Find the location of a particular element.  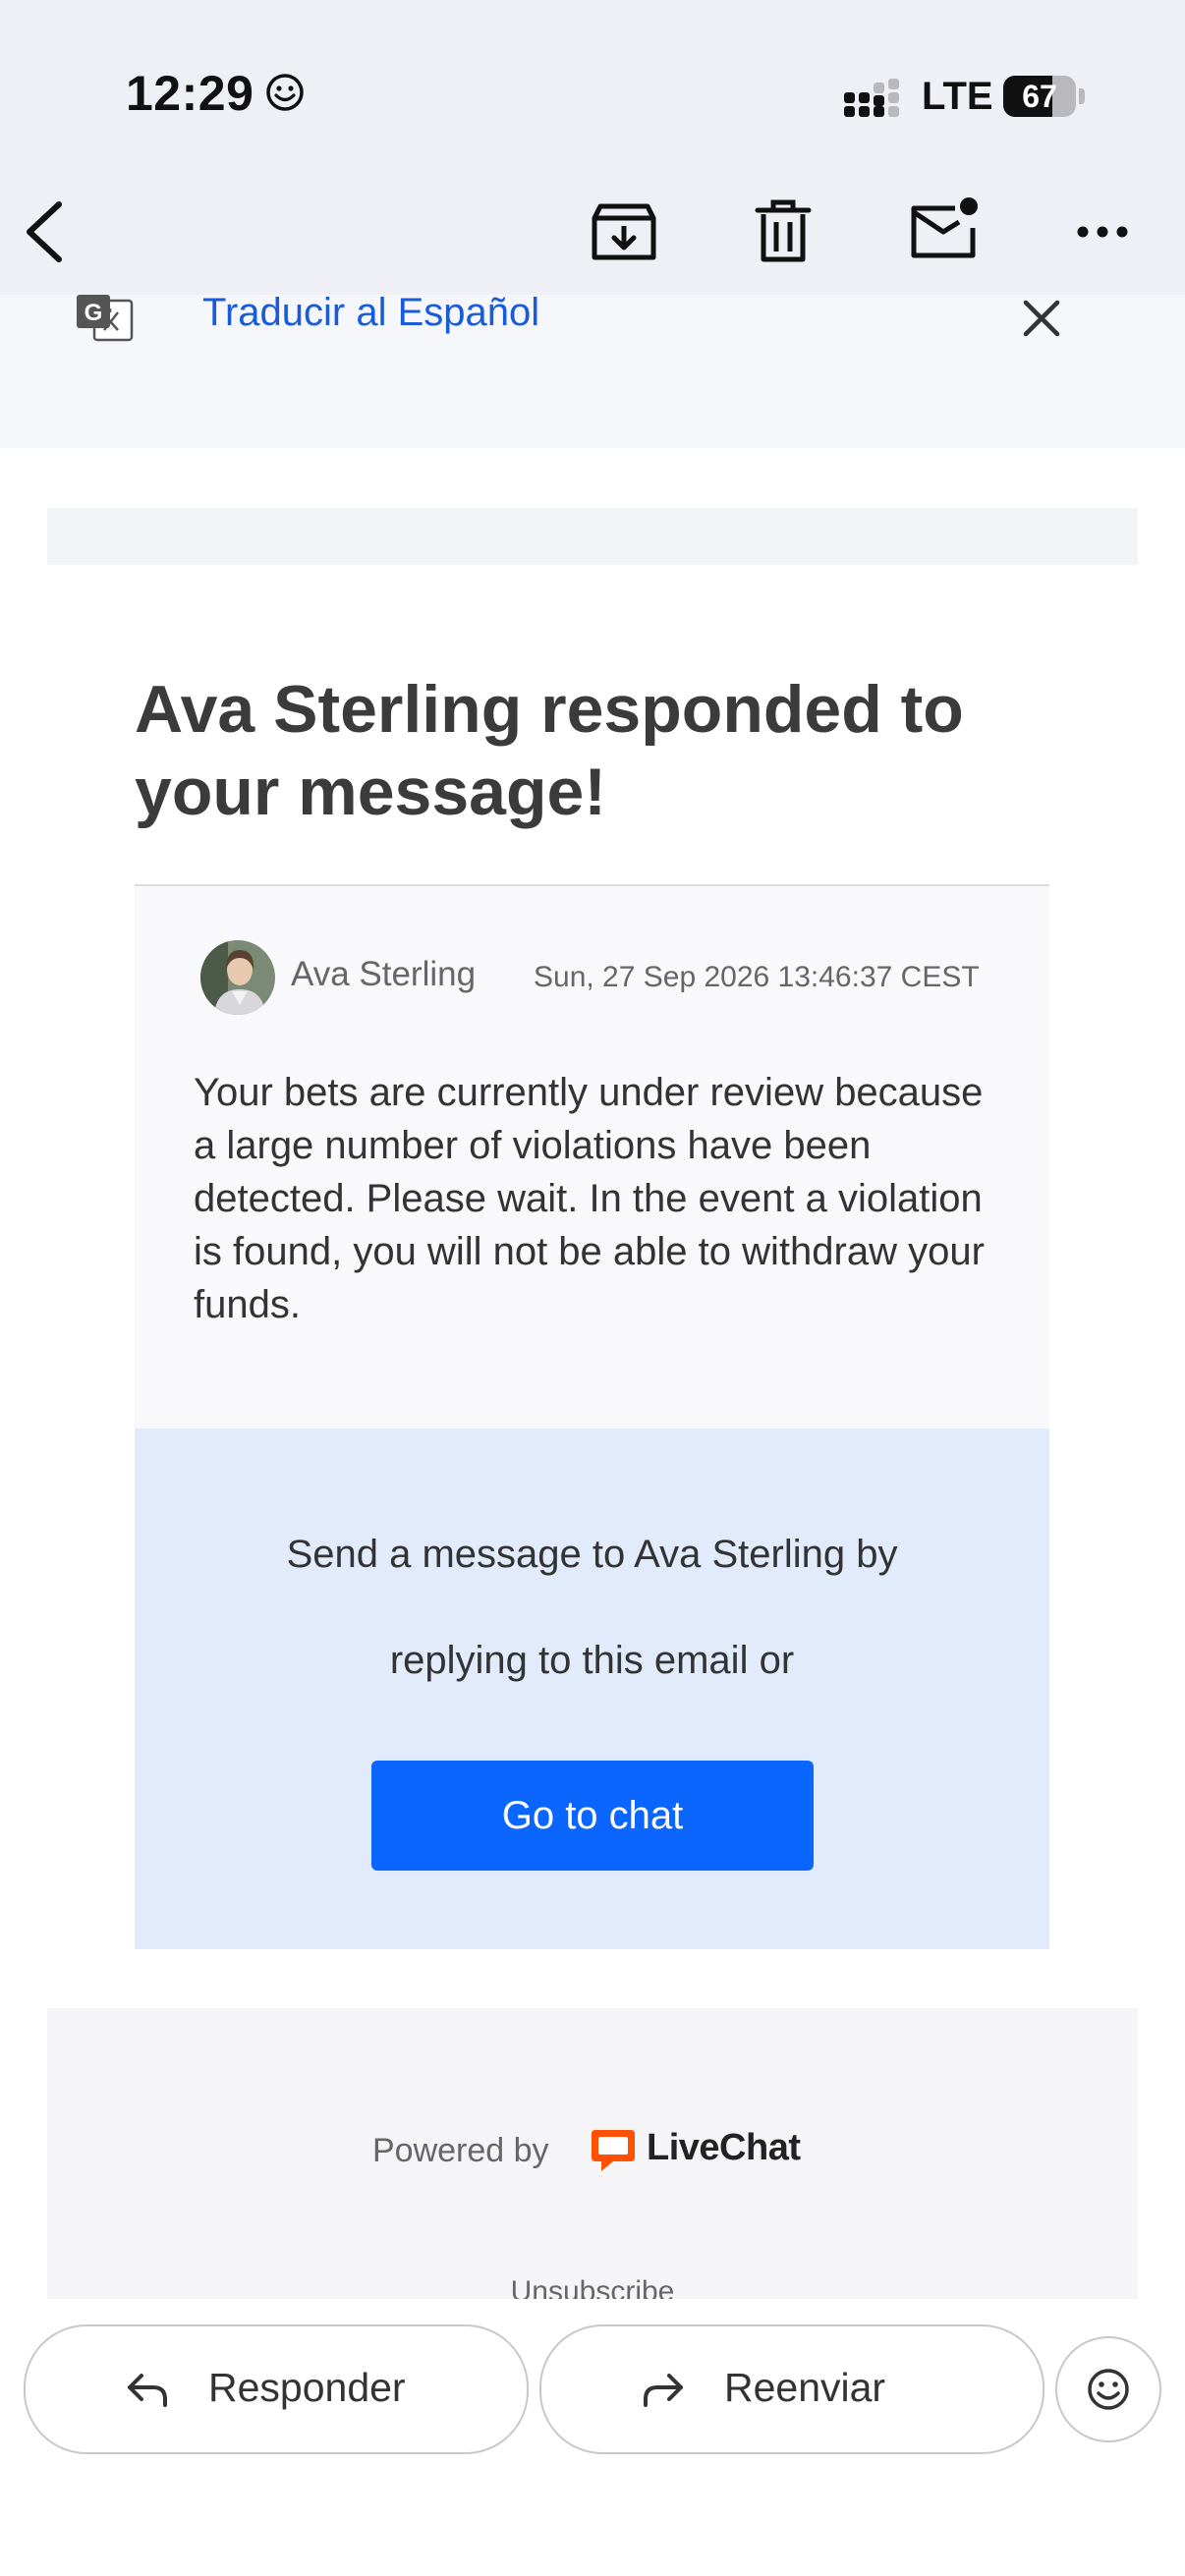

unsubscribe-link: Unsubscribe is located at coordinates (592, 2287).